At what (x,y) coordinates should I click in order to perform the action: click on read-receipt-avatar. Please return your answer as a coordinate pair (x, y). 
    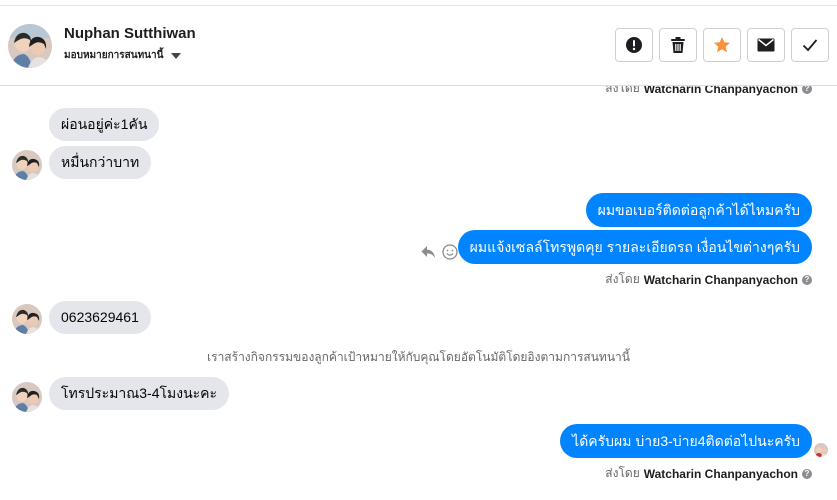
    Looking at the image, I should click on (821, 450).